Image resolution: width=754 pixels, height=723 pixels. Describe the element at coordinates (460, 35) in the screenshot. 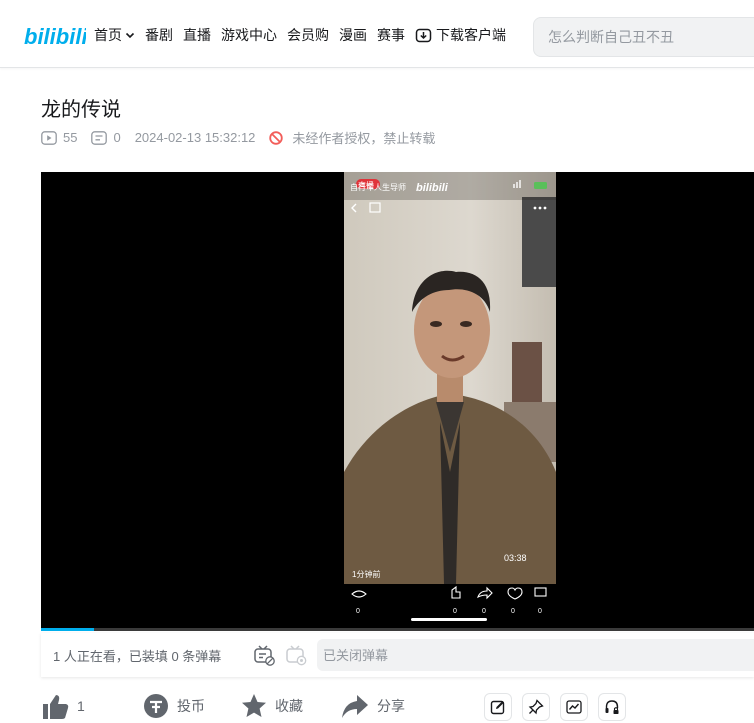

I see `nav-download-client: 下载客户端` at that location.